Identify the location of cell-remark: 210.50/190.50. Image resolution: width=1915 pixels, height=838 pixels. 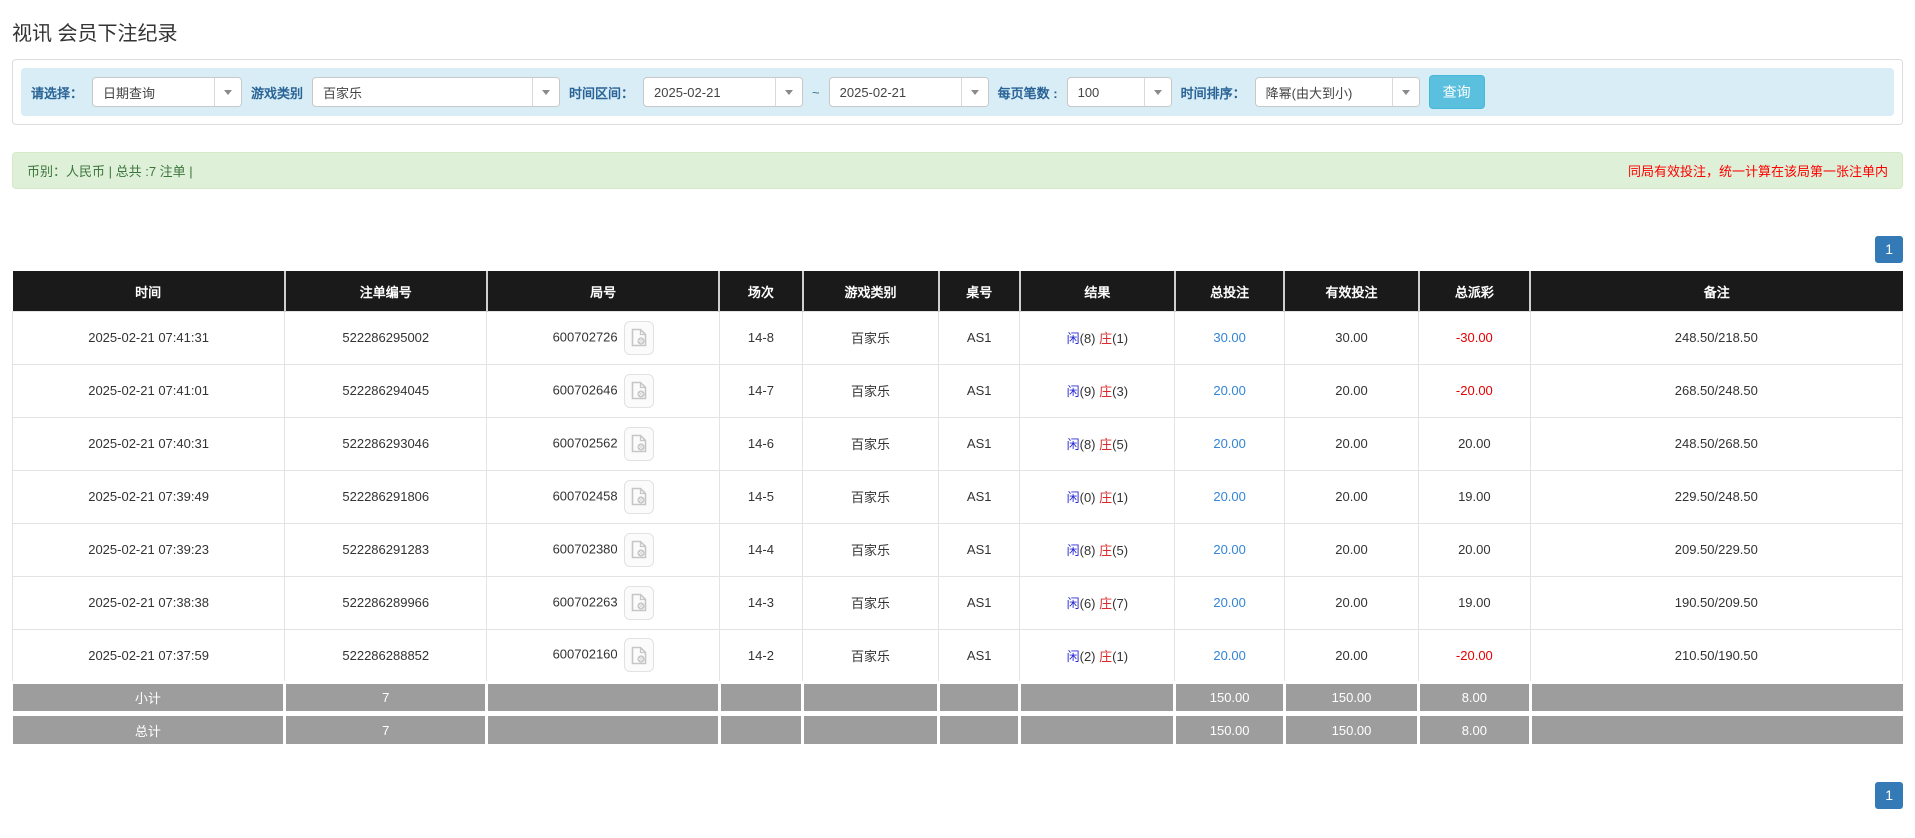
(1716, 655).